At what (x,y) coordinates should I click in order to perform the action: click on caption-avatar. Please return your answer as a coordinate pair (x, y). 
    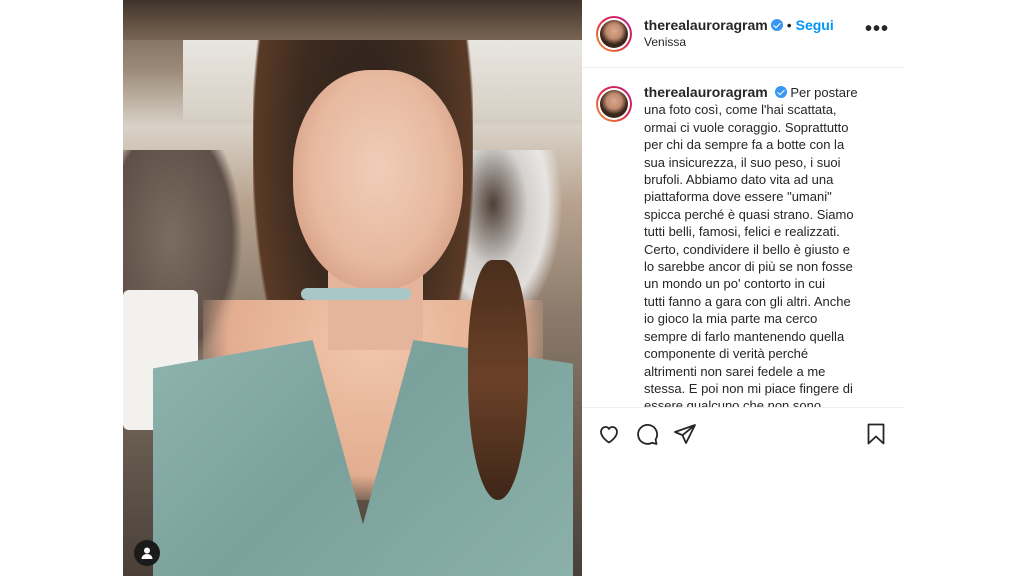
    Looking at the image, I should click on (614, 104).